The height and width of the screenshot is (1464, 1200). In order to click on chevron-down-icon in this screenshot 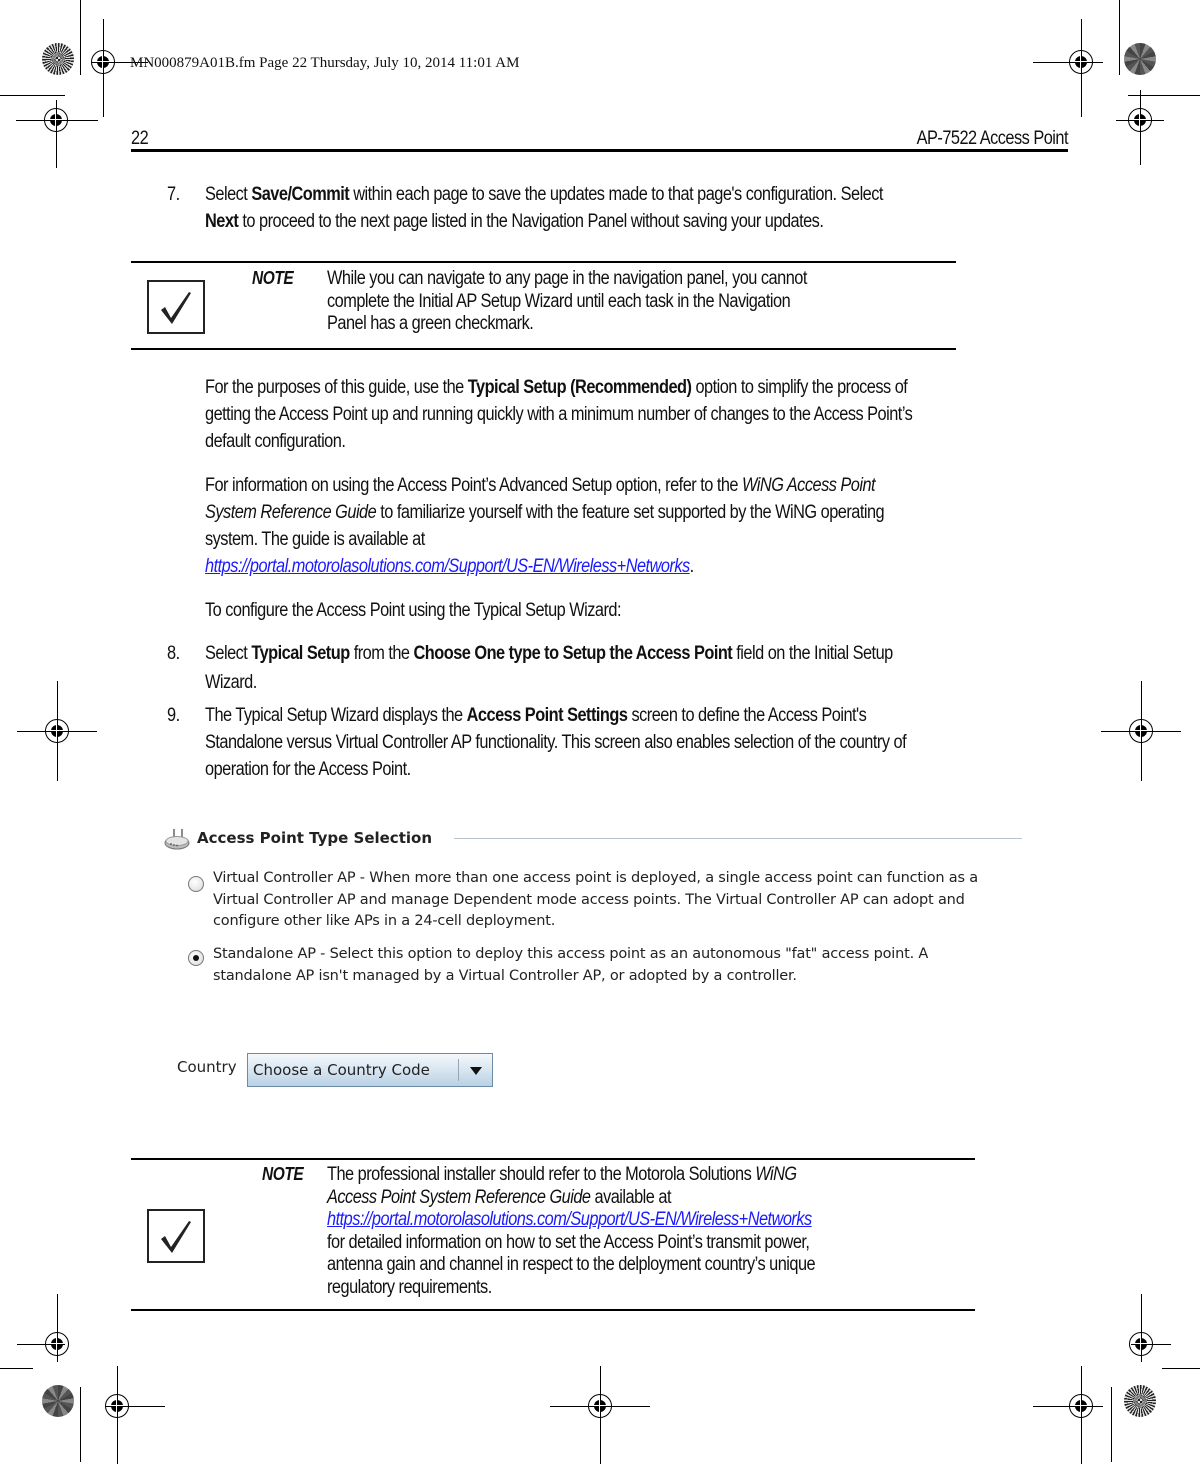, I will do `click(476, 1071)`.